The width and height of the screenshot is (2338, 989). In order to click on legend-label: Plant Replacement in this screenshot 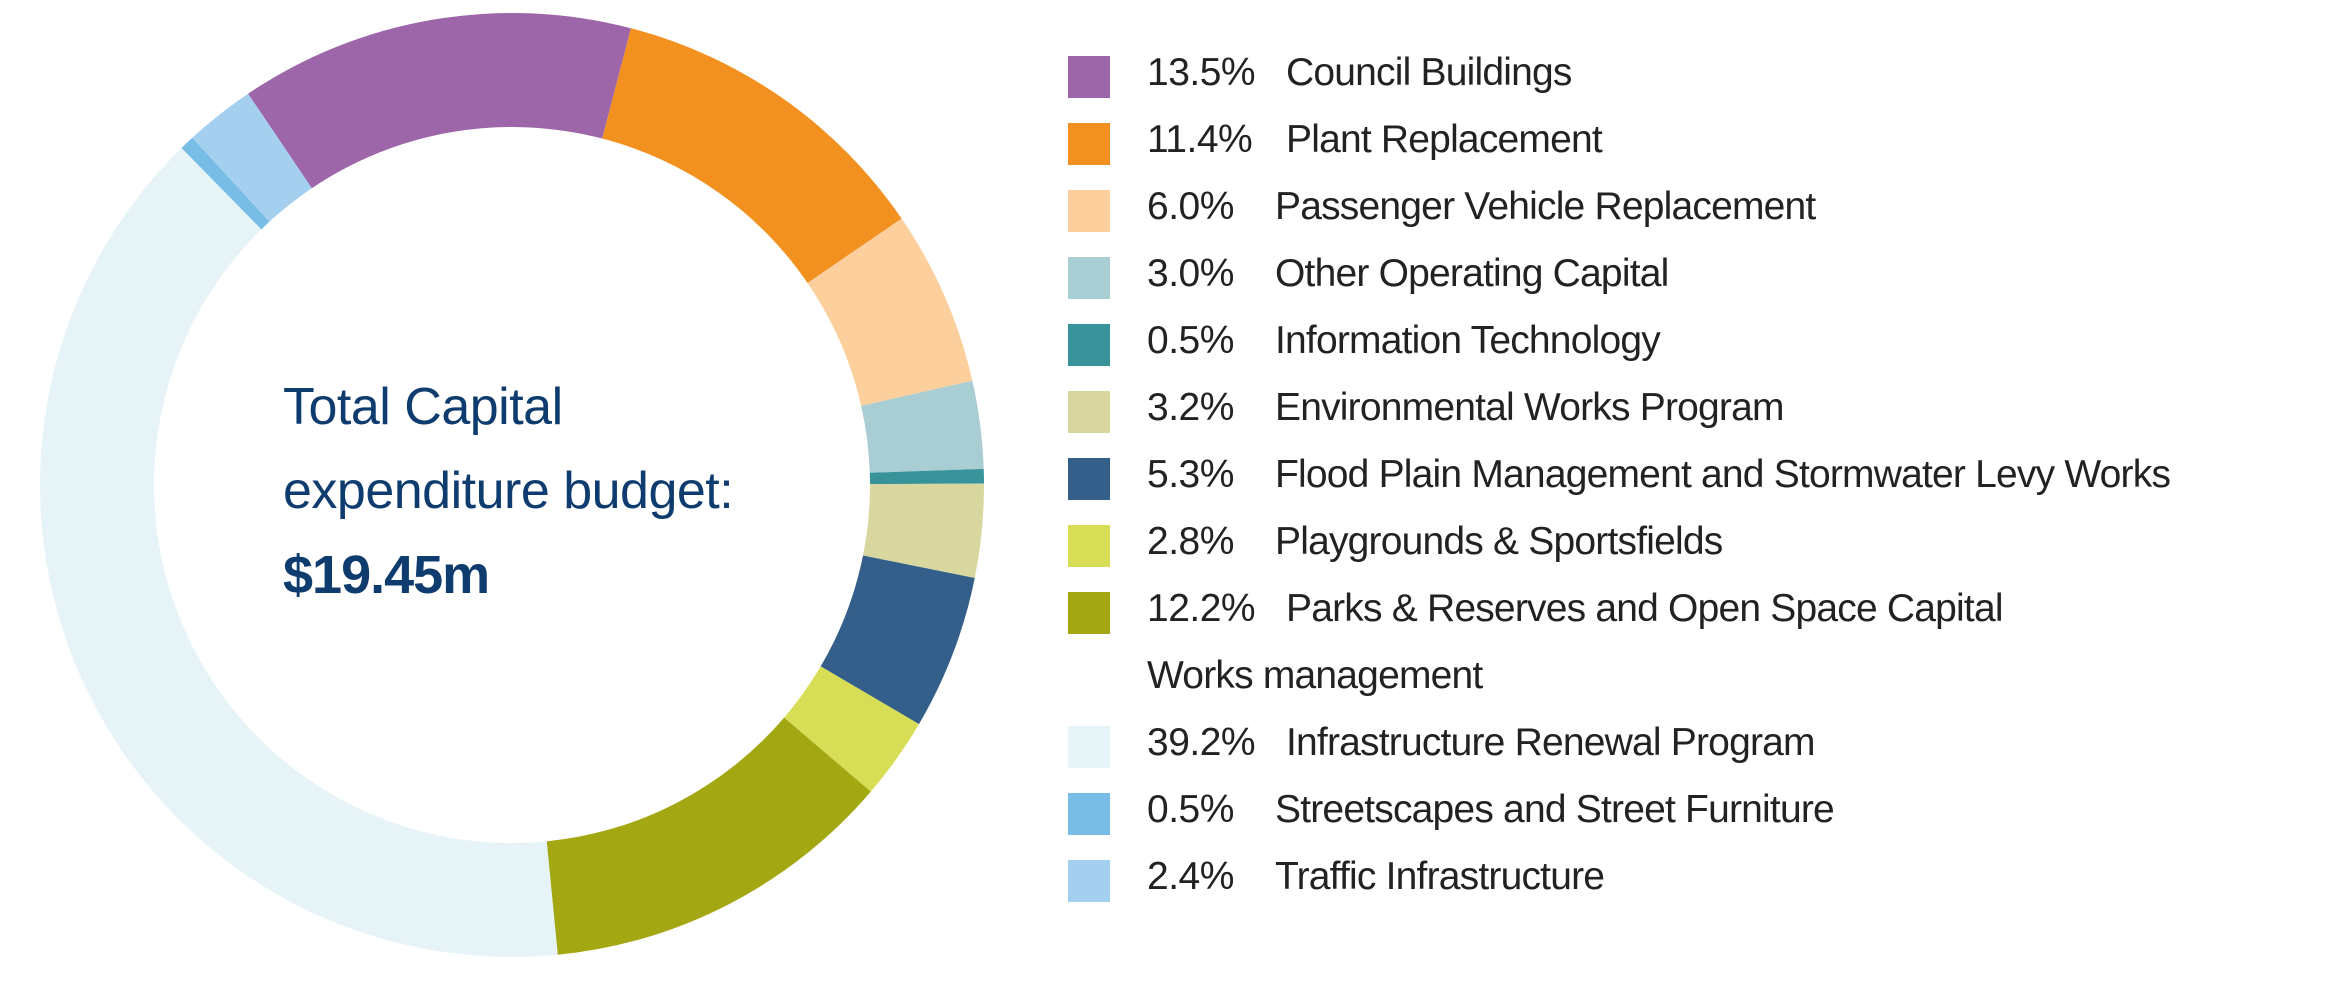, I will do `click(1444, 139)`.